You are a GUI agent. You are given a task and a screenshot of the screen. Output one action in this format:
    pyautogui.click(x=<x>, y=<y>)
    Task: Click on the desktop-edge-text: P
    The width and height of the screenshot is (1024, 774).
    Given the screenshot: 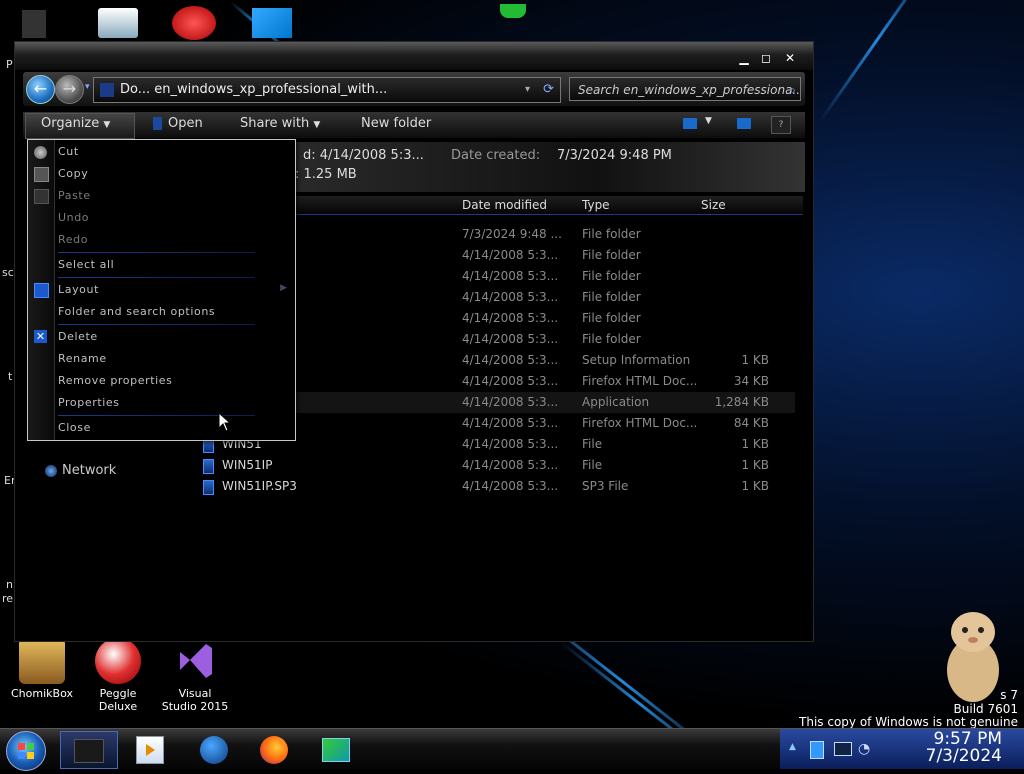 What is the action you would take?
    pyautogui.click(x=9, y=64)
    